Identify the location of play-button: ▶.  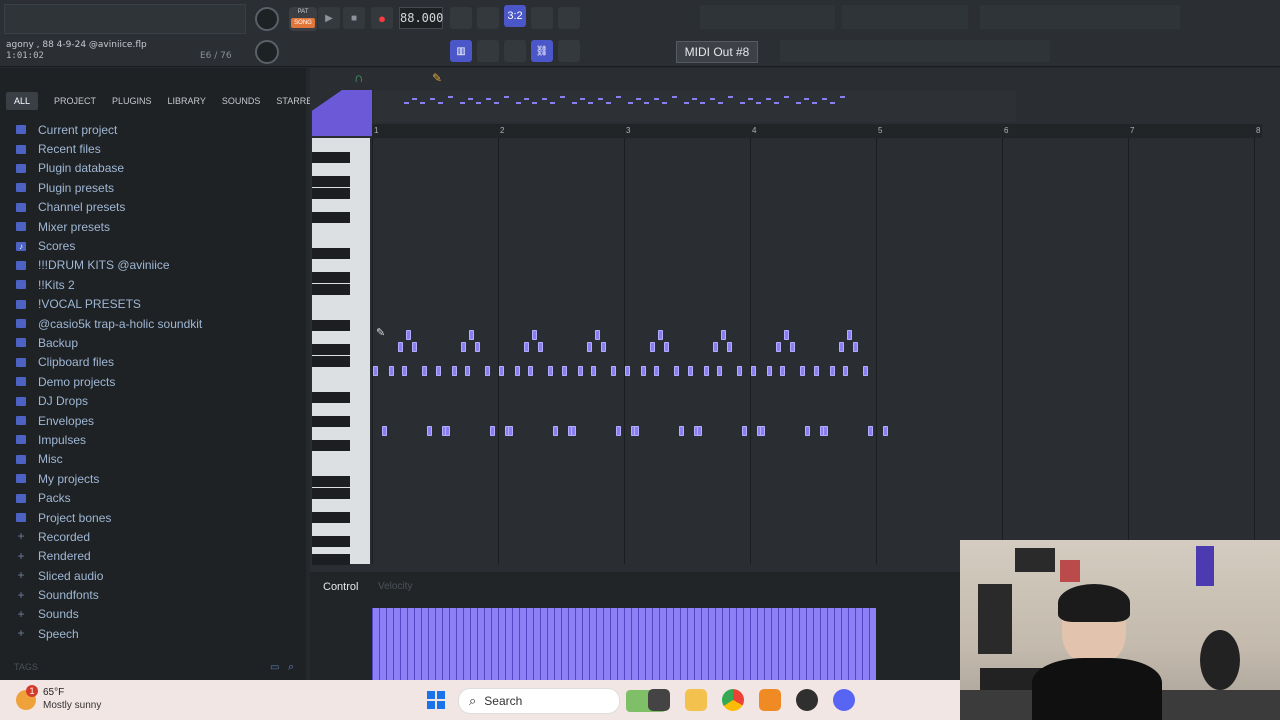
(329, 18).